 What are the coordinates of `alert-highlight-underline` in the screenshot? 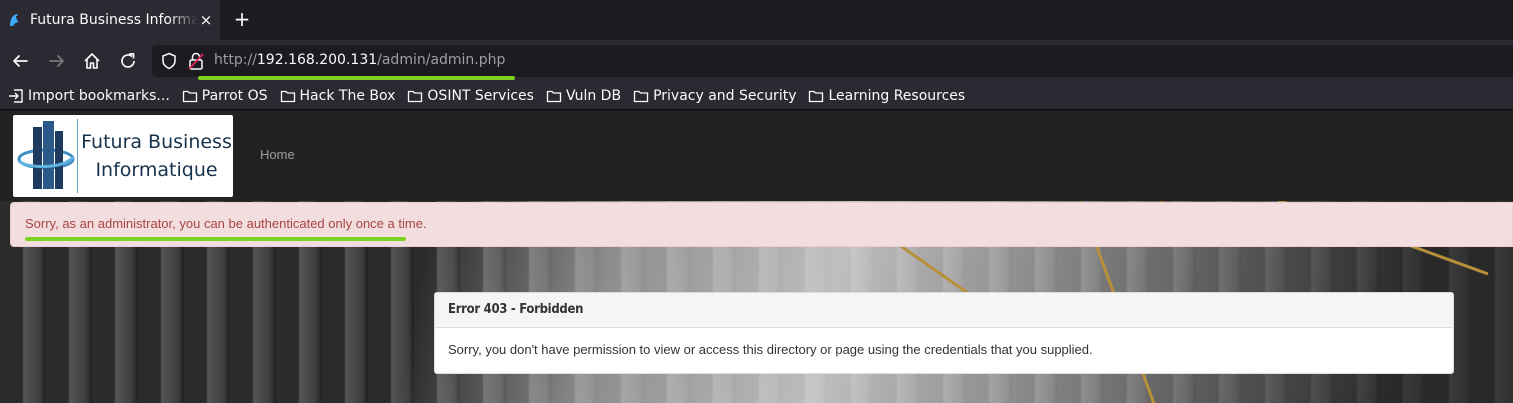 It's located at (215, 239).